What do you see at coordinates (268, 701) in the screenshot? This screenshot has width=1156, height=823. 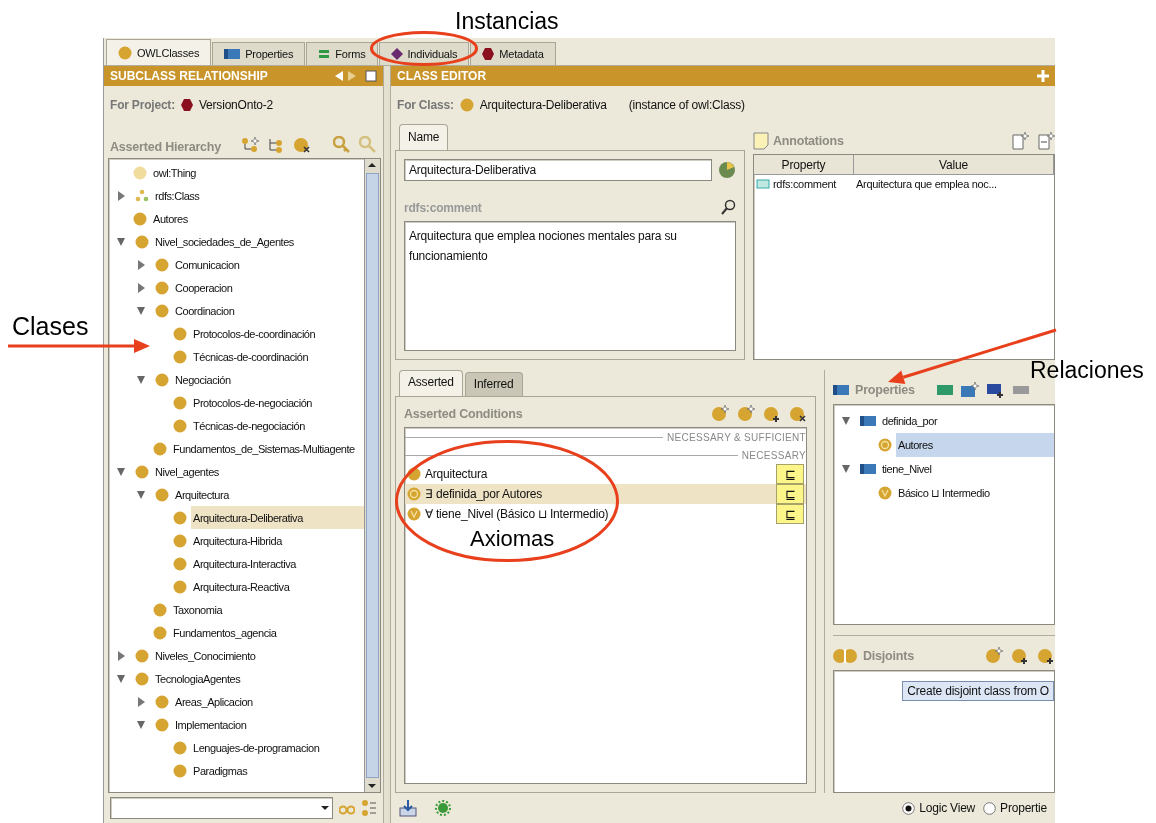 I see `tree-item: Areas_Aplicacion` at bounding box center [268, 701].